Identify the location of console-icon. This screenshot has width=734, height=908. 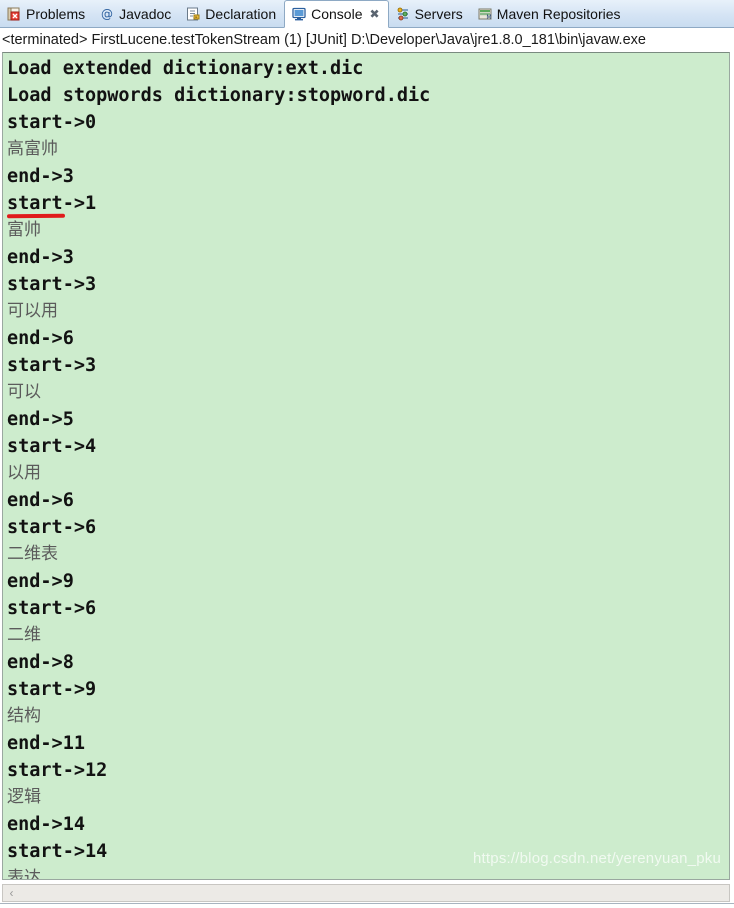
(299, 14).